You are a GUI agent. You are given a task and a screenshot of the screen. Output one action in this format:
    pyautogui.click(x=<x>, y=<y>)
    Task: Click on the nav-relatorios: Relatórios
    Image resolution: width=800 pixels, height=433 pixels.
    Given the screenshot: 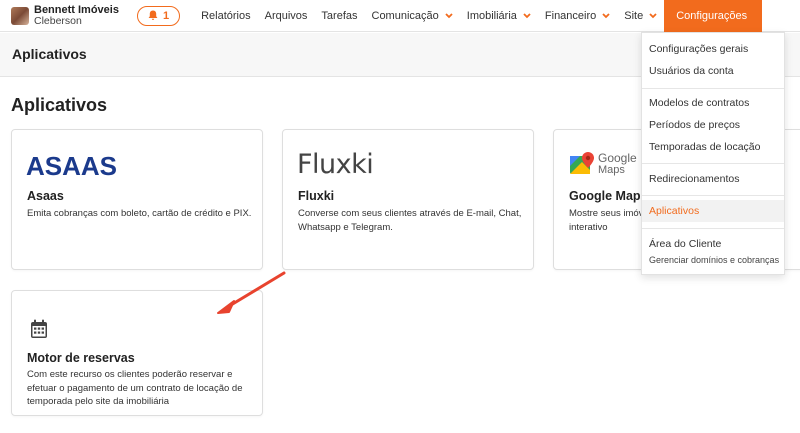 What is the action you would take?
    pyautogui.click(x=226, y=16)
    